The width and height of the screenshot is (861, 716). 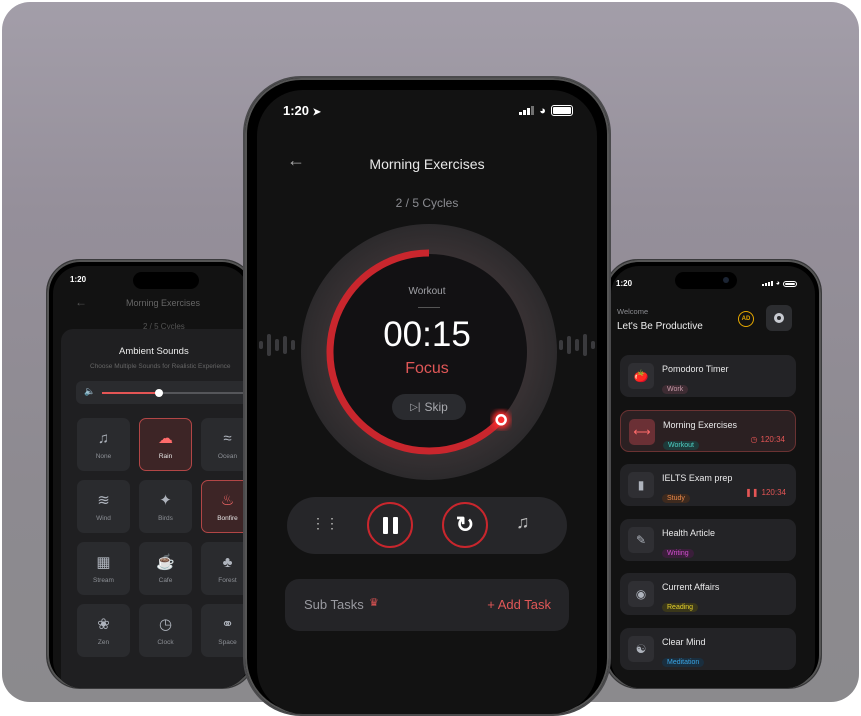 I want to click on sheet-title: Ambient Sounds, so click(x=154, y=351).